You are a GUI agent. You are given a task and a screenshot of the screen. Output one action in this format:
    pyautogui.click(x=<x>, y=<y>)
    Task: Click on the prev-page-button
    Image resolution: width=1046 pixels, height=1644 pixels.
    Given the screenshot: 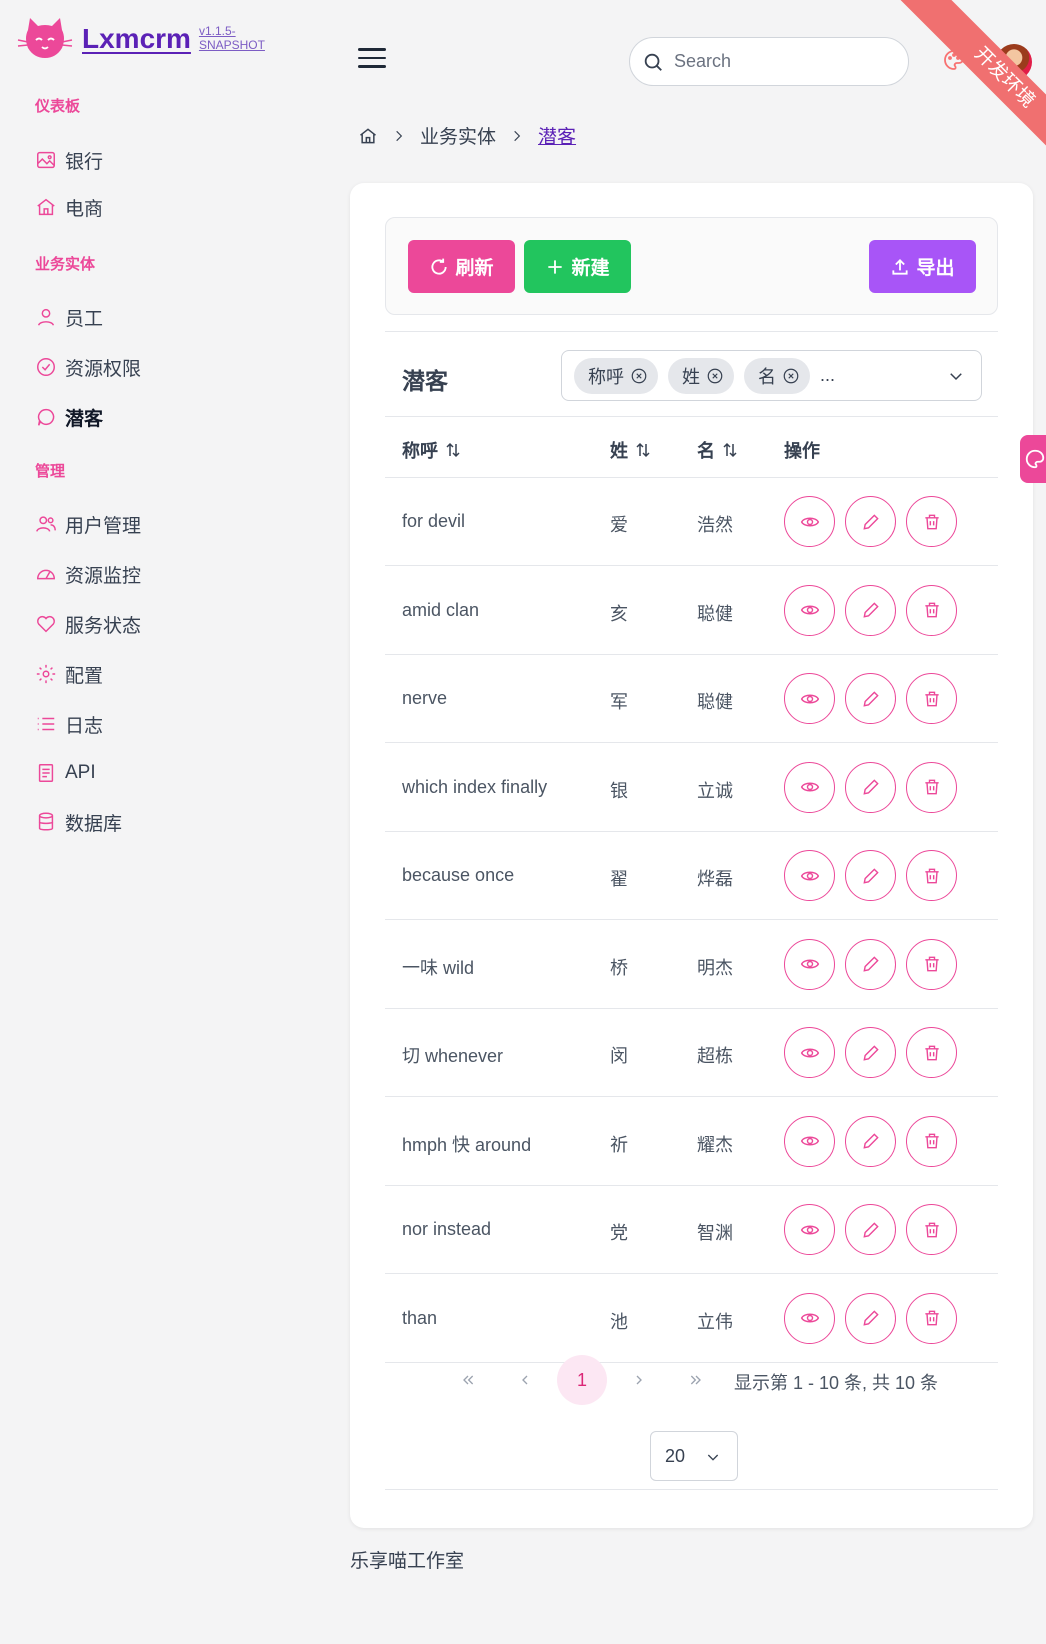 What is the action you would take?
    pyautogui.click(x=525, y=1380)
    